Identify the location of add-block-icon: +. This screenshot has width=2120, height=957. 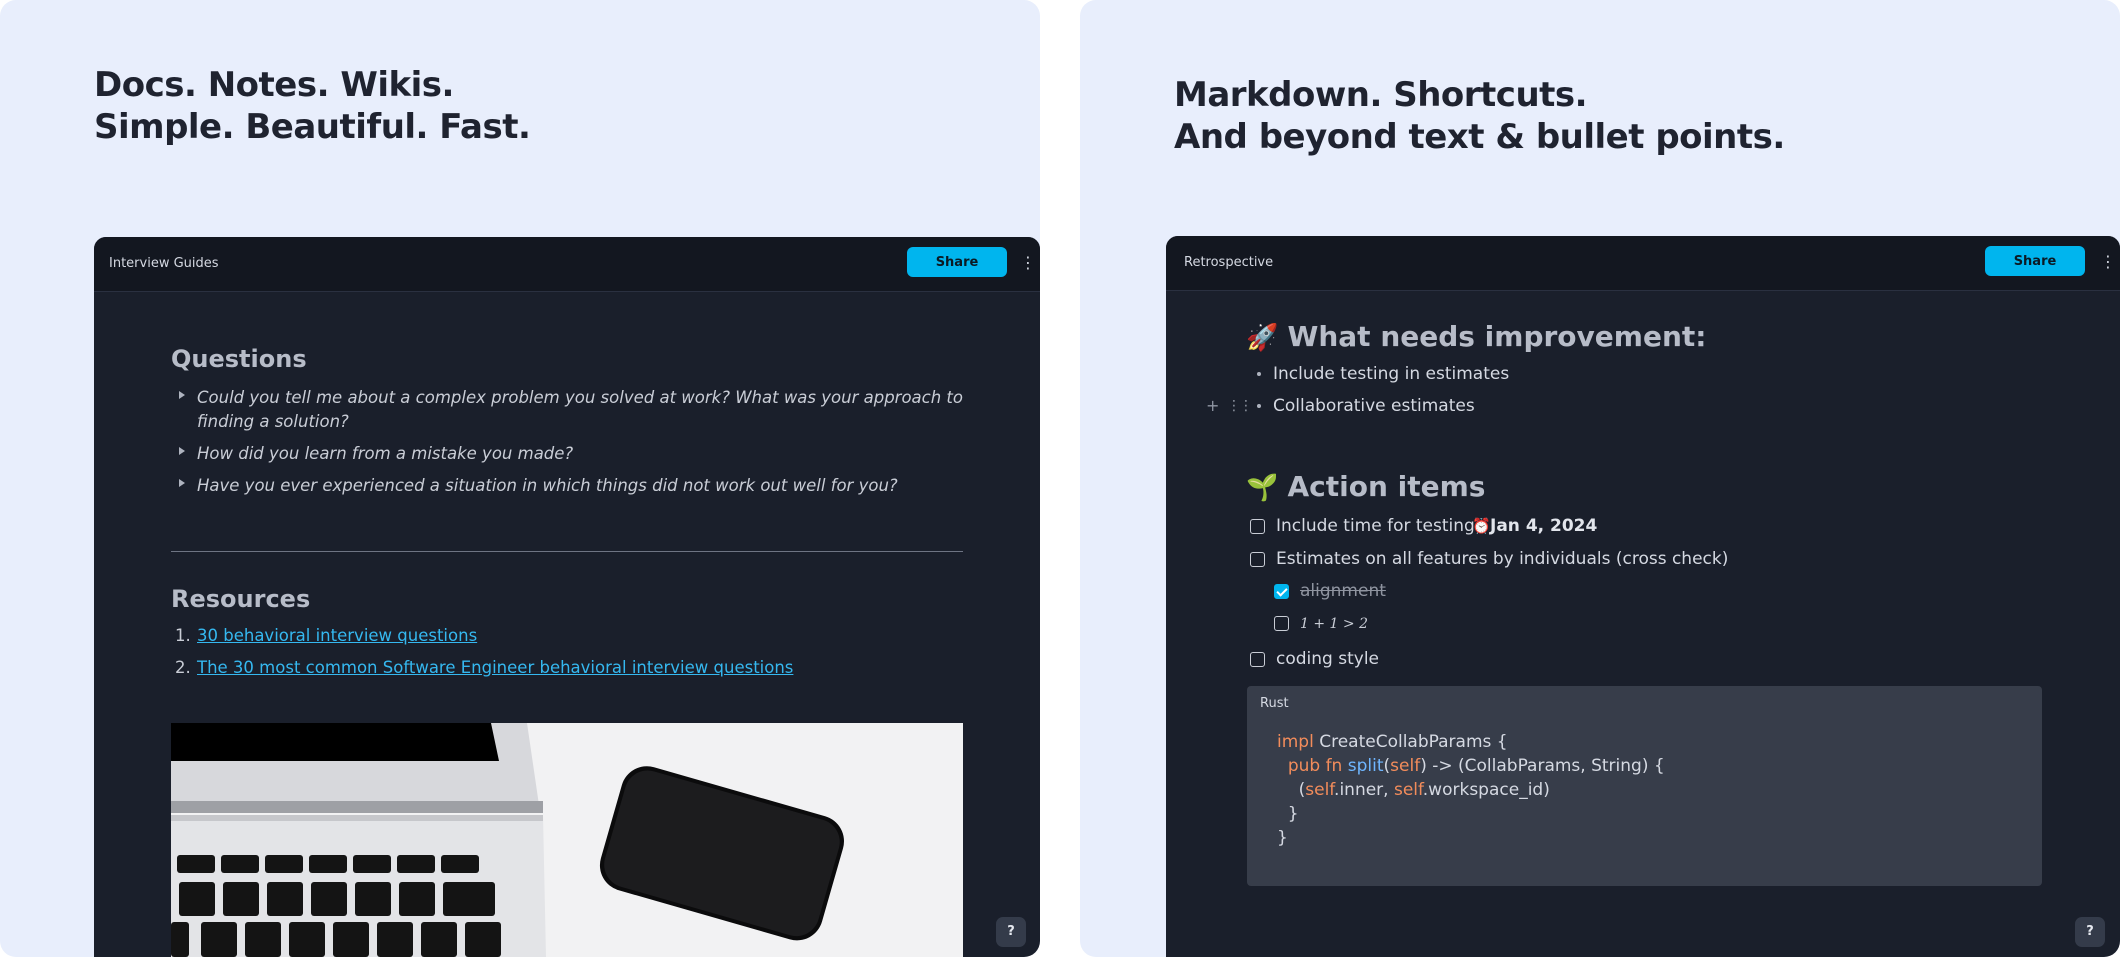
(1212, 406).